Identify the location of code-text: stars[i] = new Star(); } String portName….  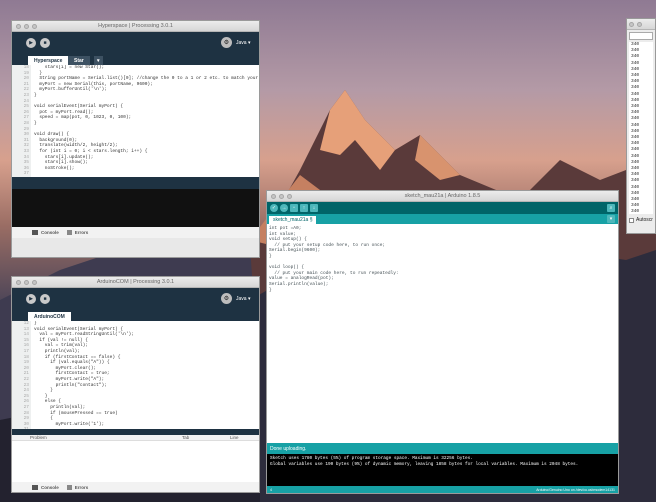
(147, 121).